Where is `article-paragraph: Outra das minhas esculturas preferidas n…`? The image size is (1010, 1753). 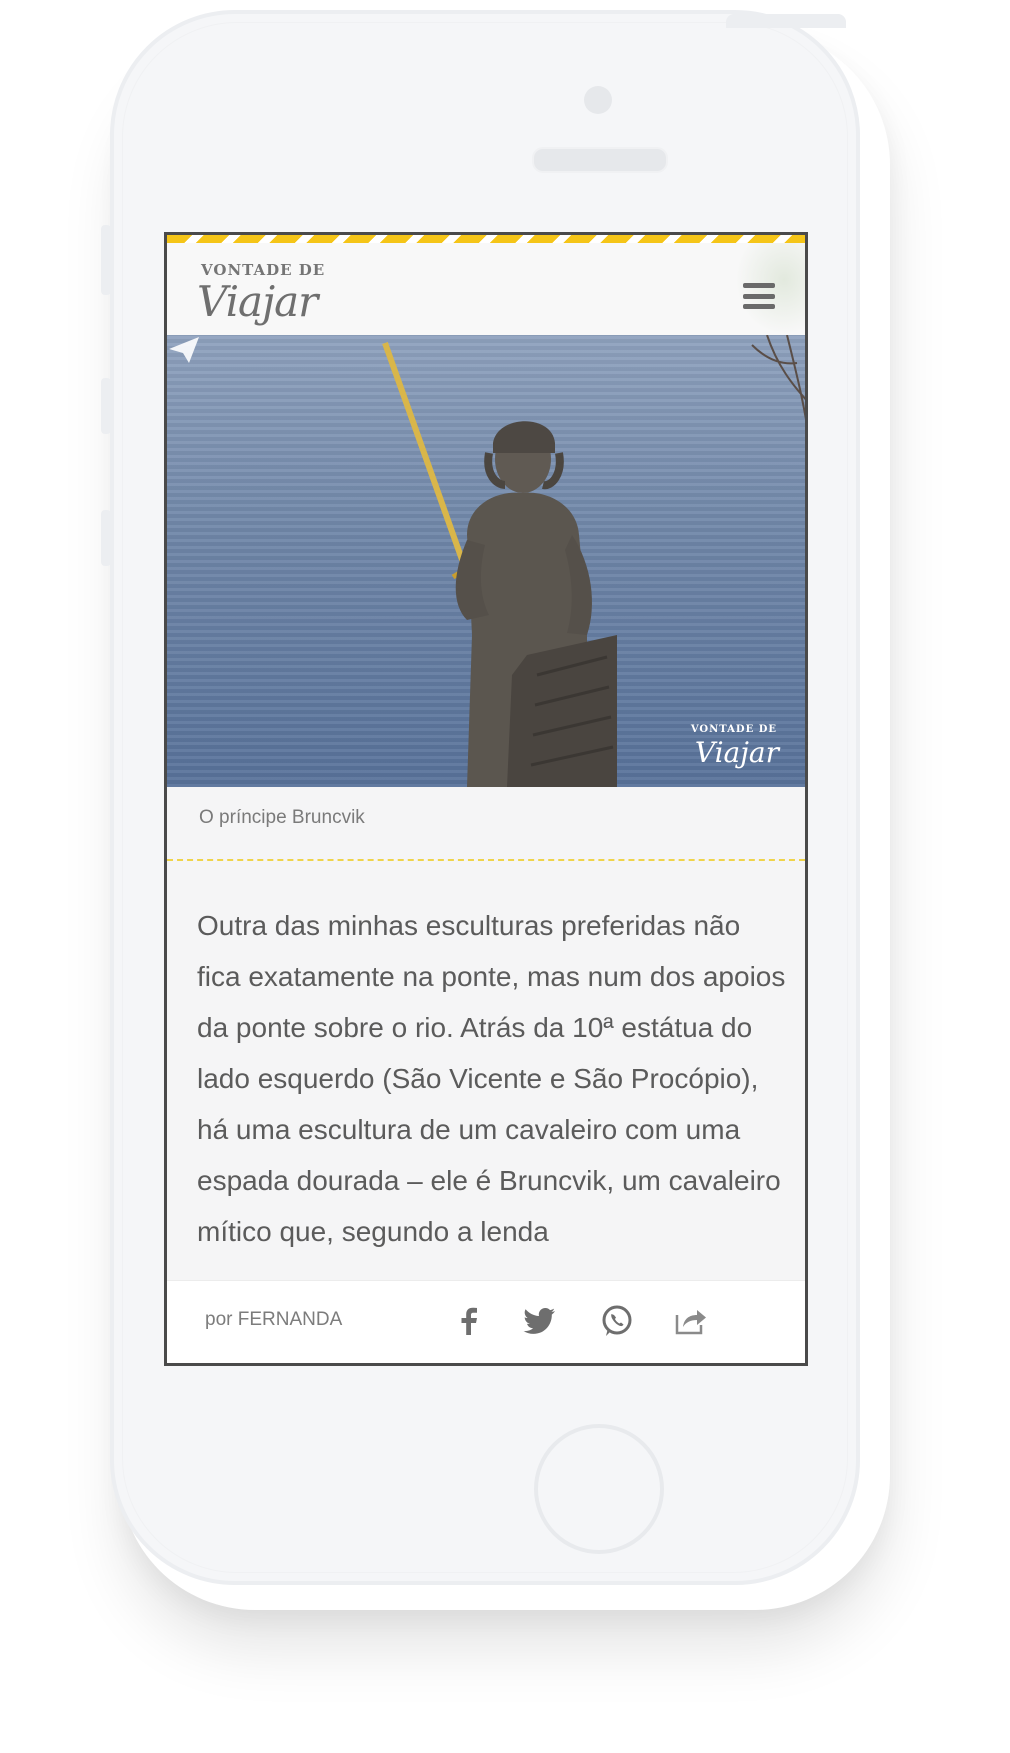 article-paragraph: Outra das minhas esculturas preferidas n… is located at coordinates (491, 1078).